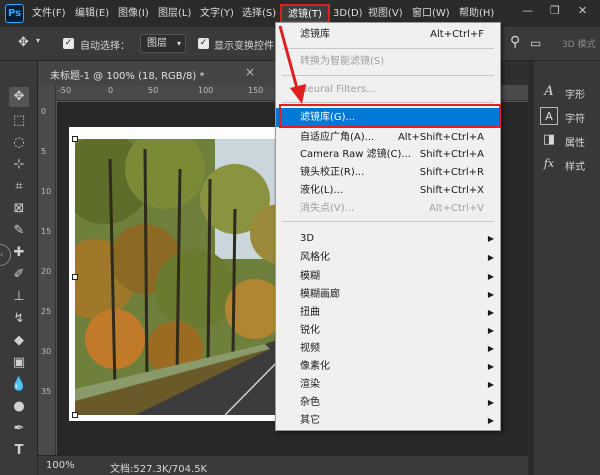 The height and width of the screenshot is (475, 600). I want to click on auto-select-target-dropdown: 图层 ▾, so click(163, 43).